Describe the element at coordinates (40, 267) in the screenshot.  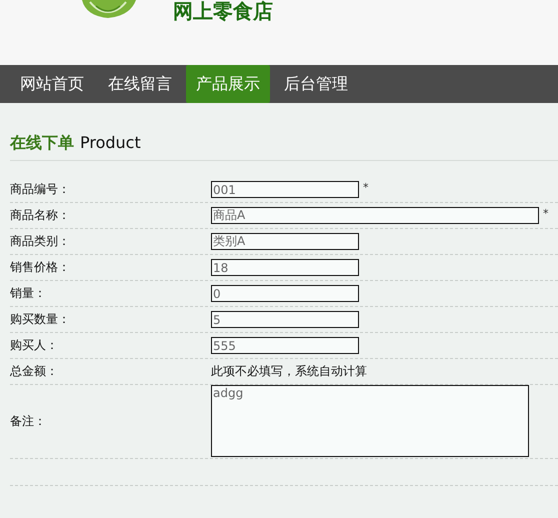
I see `field-label: 销售价格：` at that location.